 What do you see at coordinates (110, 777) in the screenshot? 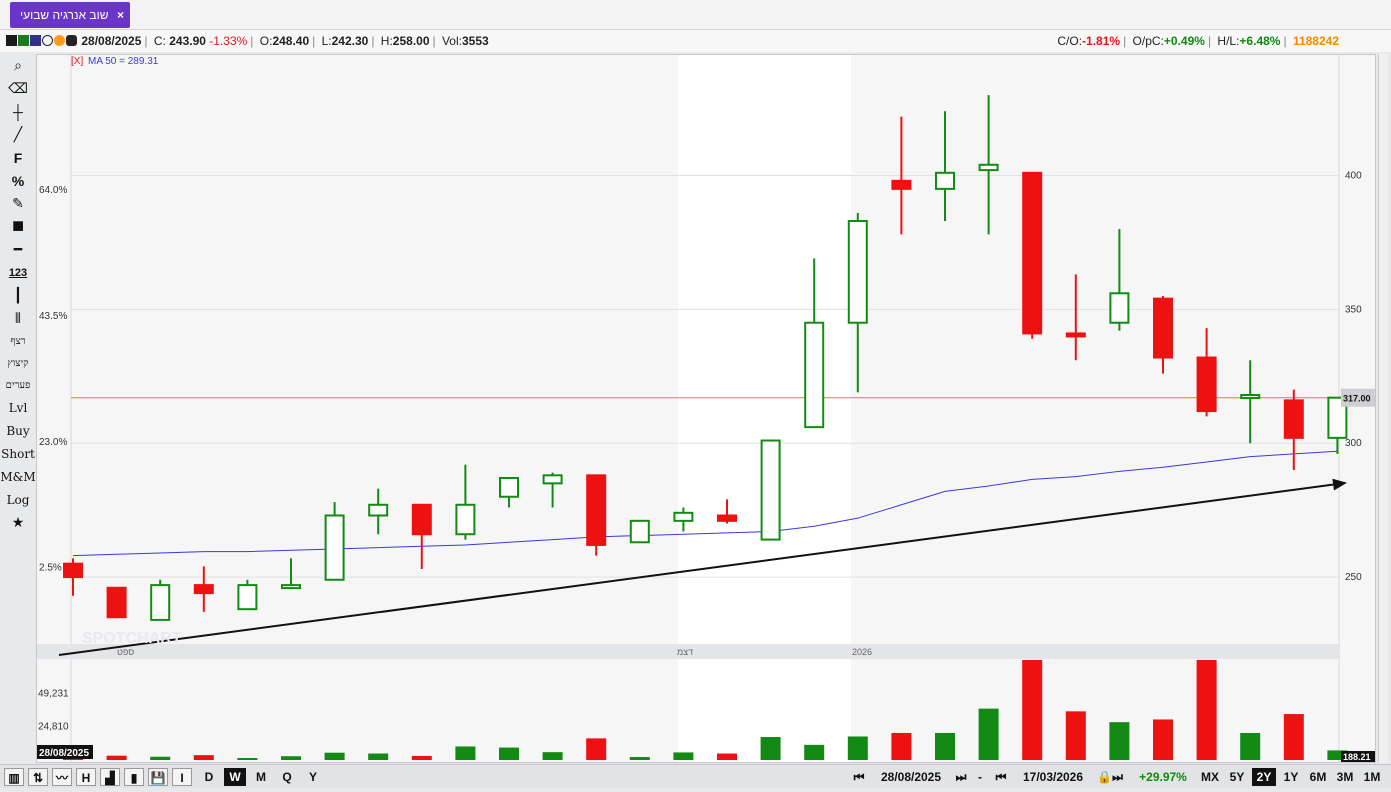
I see `bar-style-button: ▟` at bounding box center [110, 777].